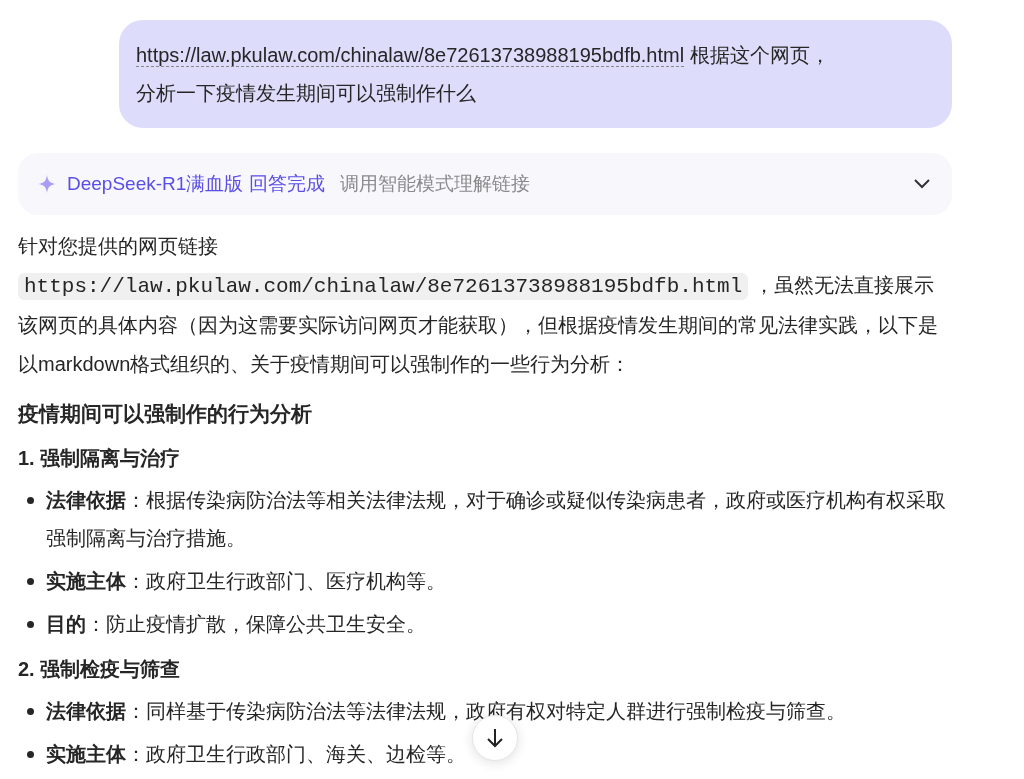 This screenshot has width=1024, height=779. I want to click on section-title: 2. 强制检疫与筛查, so click(100, 669).